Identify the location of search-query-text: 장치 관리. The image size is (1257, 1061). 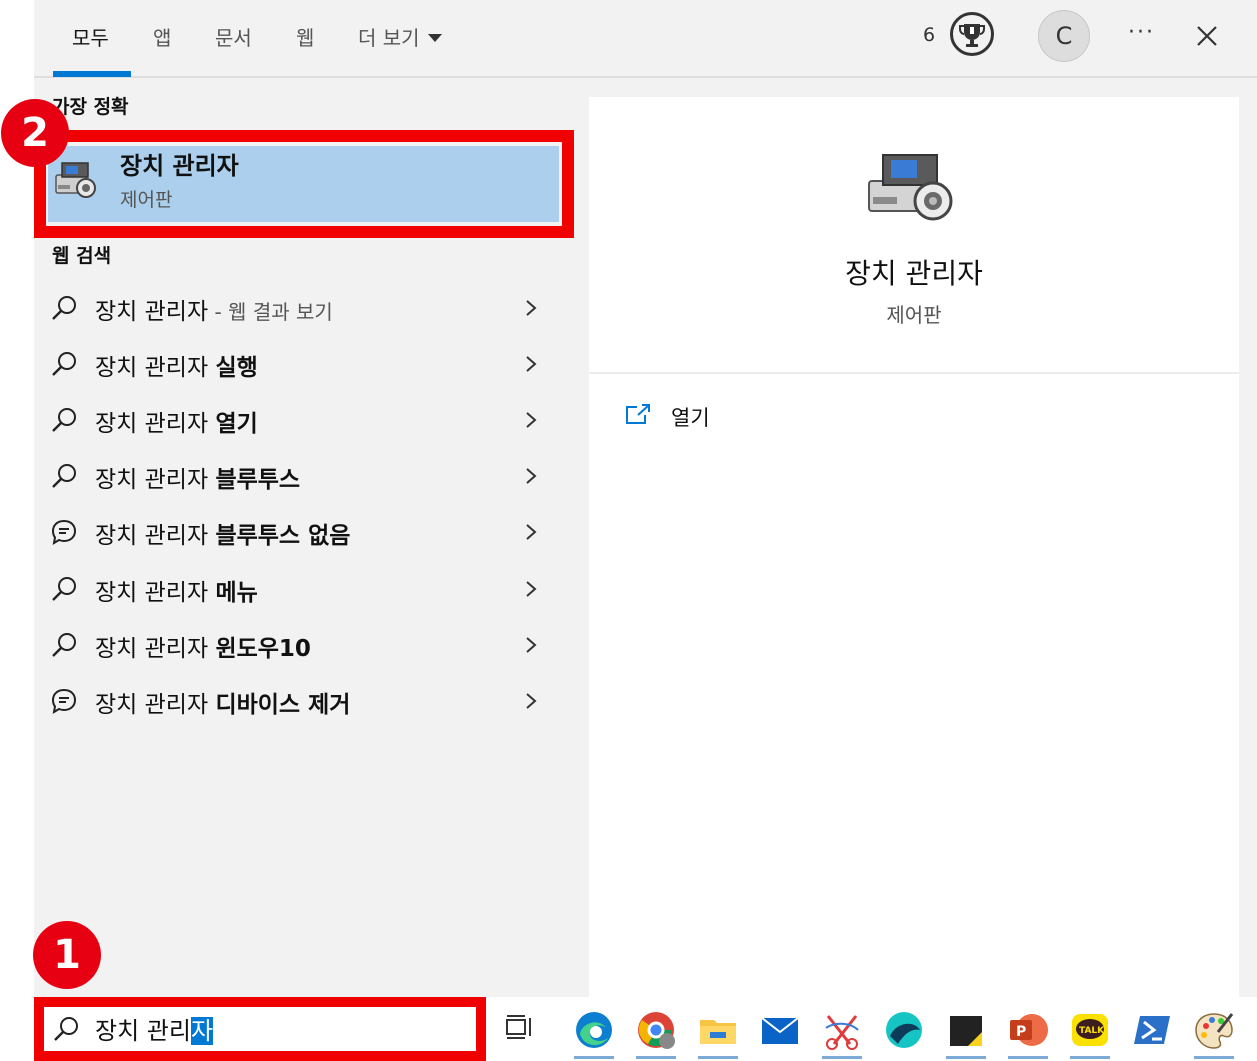
(143, 1031).